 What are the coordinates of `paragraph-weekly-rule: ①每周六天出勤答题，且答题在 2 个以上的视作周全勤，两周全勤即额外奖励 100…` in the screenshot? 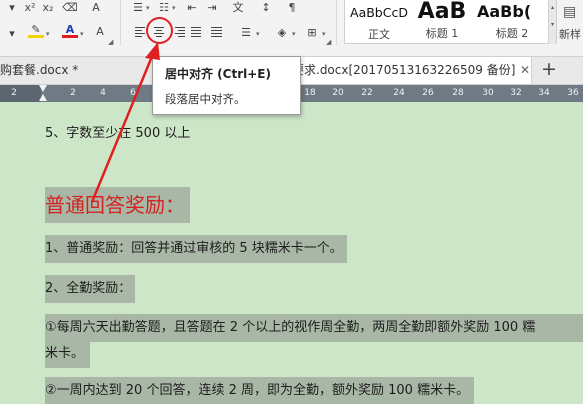 It's located at (314, 328).